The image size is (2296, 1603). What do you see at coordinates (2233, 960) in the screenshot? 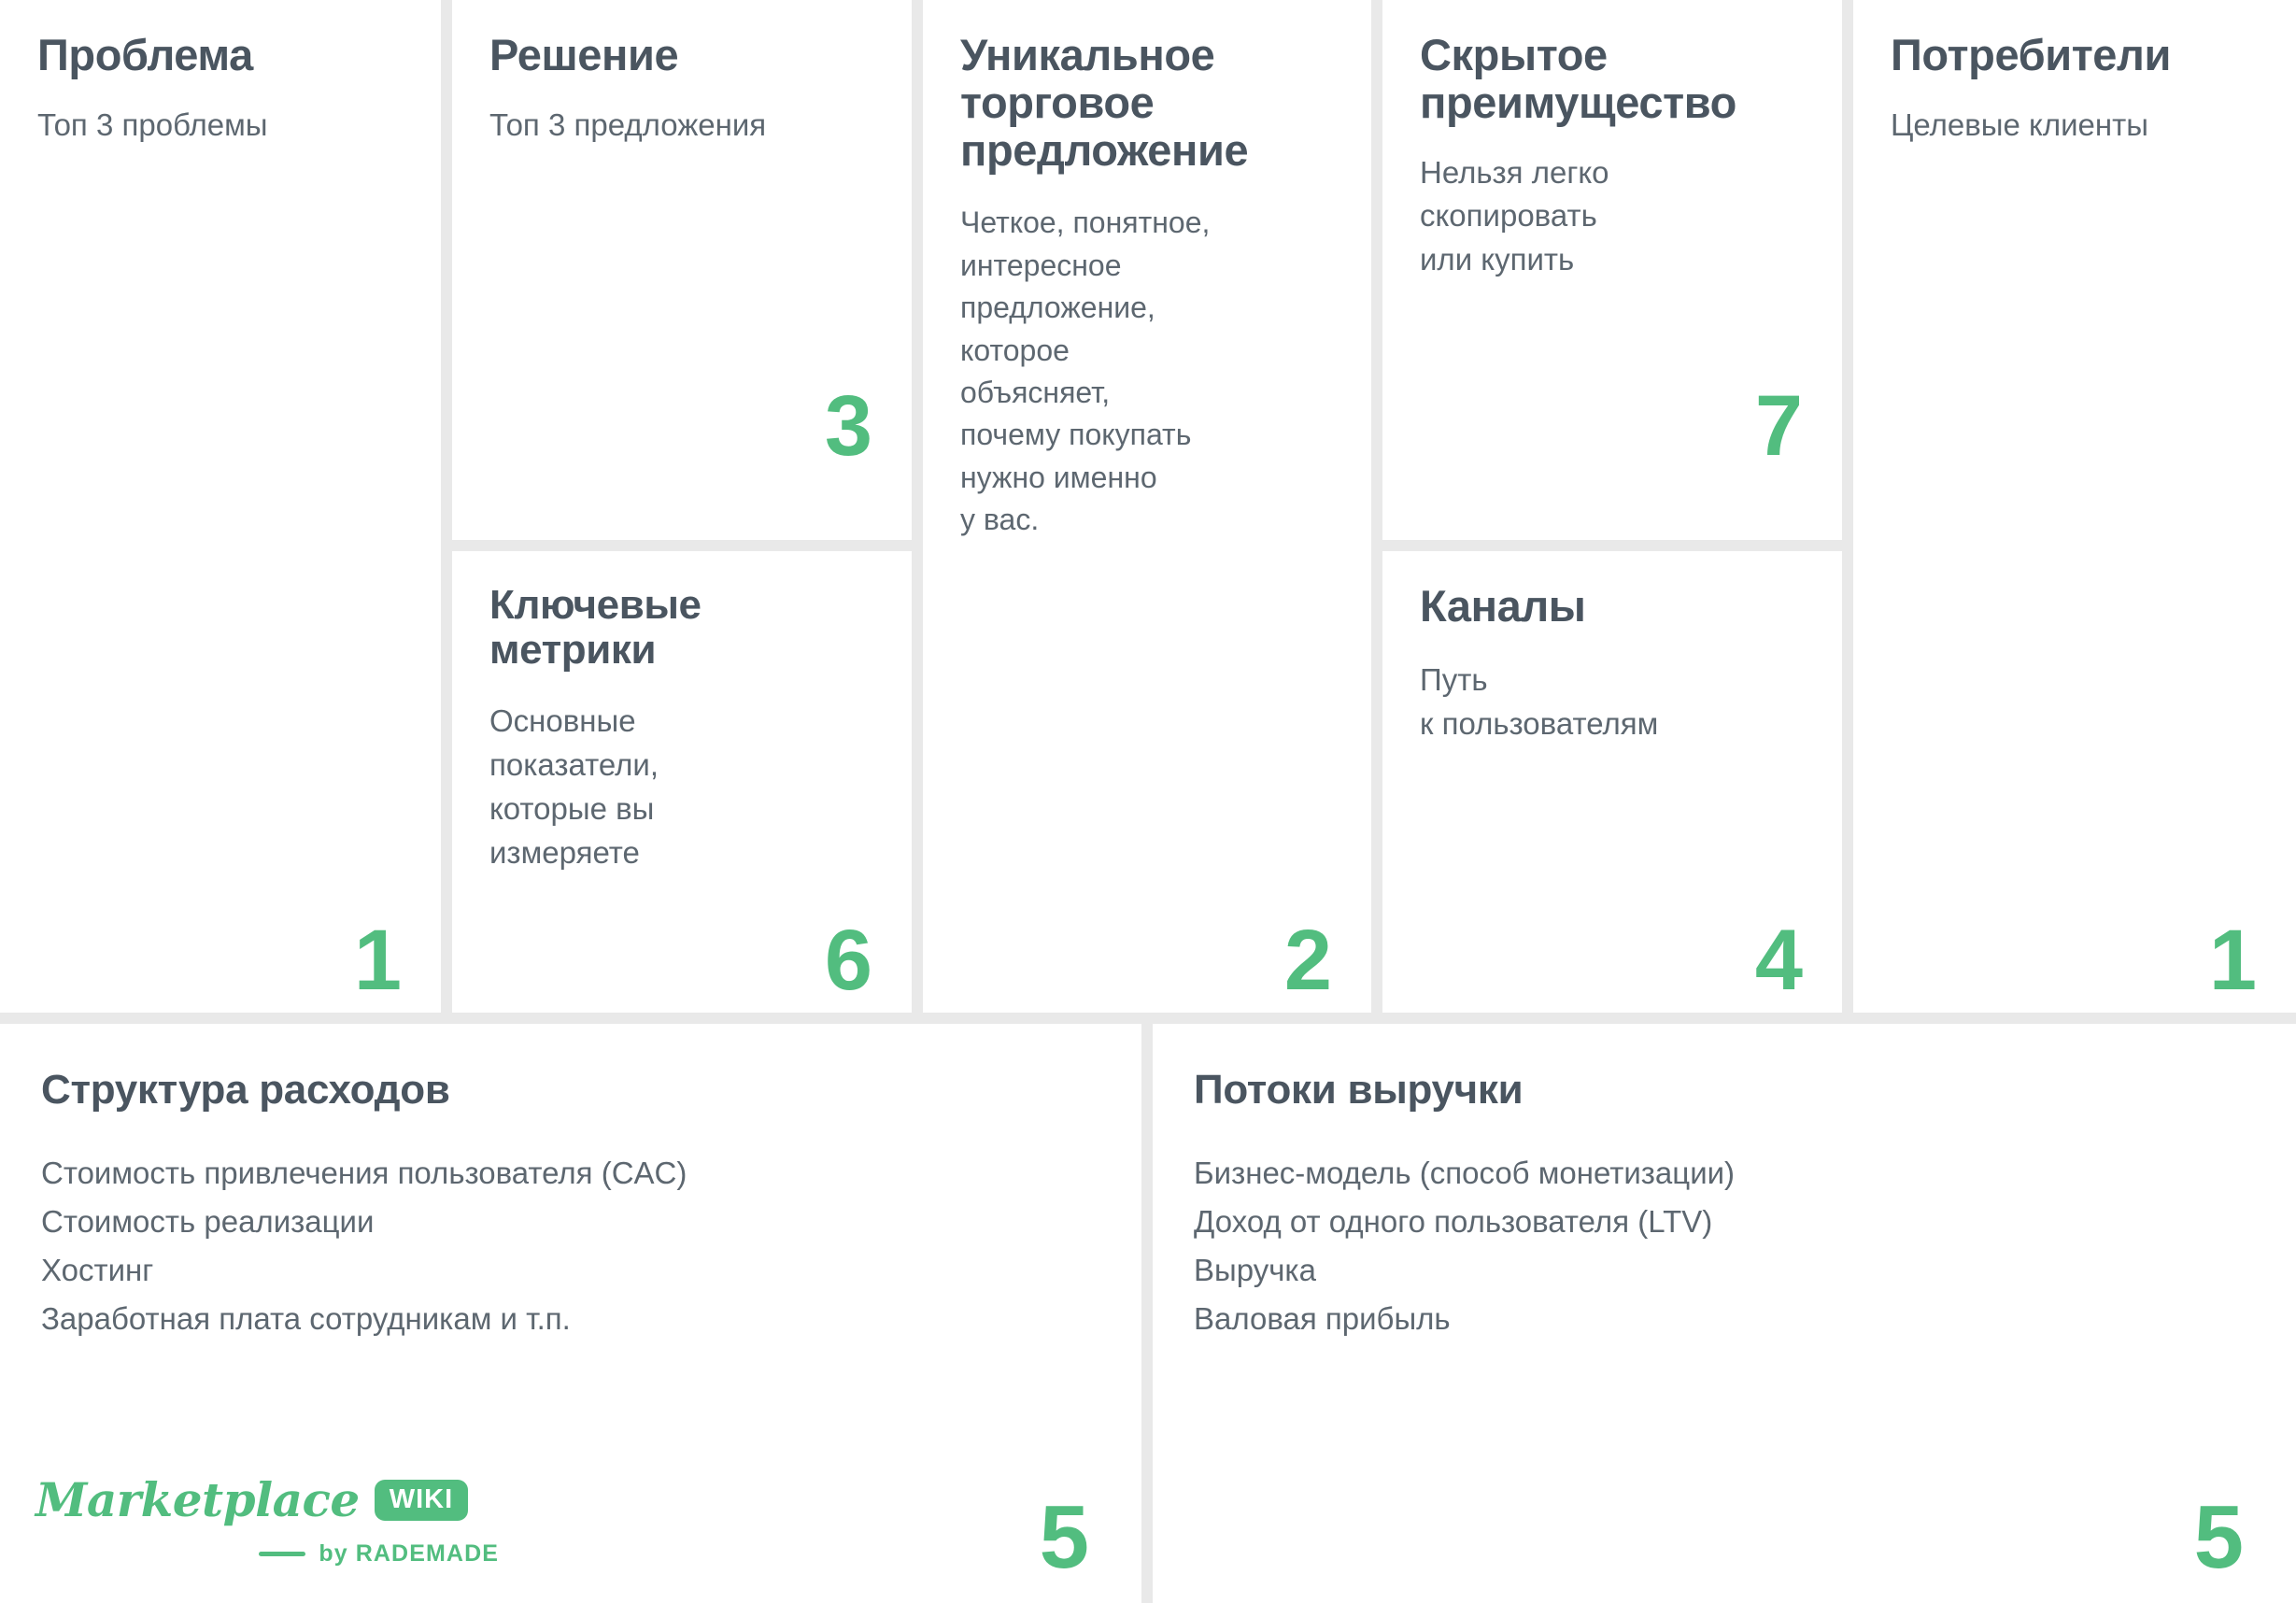
I see `cell-number-customers: 1` at bounding box center [2233, 960].